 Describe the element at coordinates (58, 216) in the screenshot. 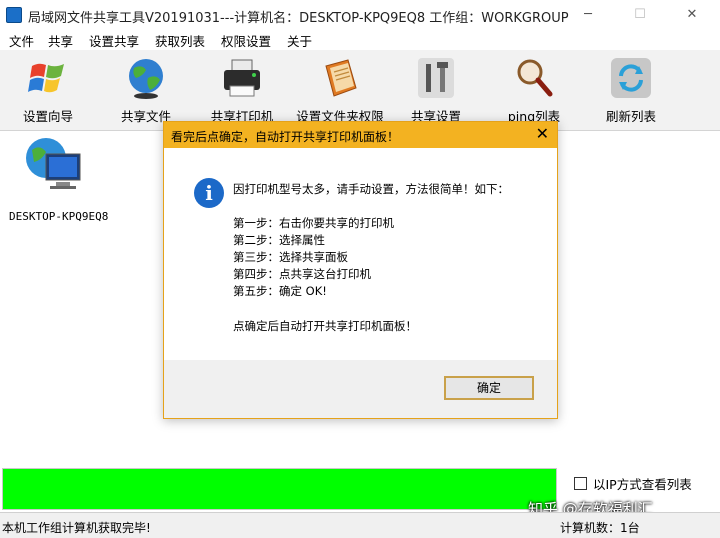

I see `computer-name-label: DESKTOP-KPQ9EQ8` at that location.